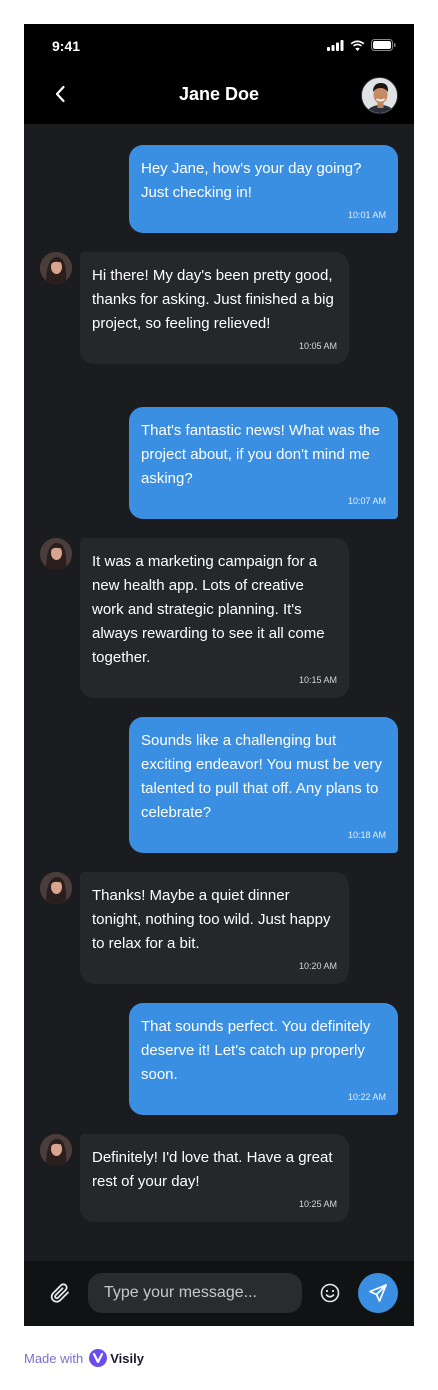 The width and height of the screenshot is (438, 1390). Describe the element at coordinates (127, 1358) in the screenshot. I see `visily-brand: Visily` at that location.